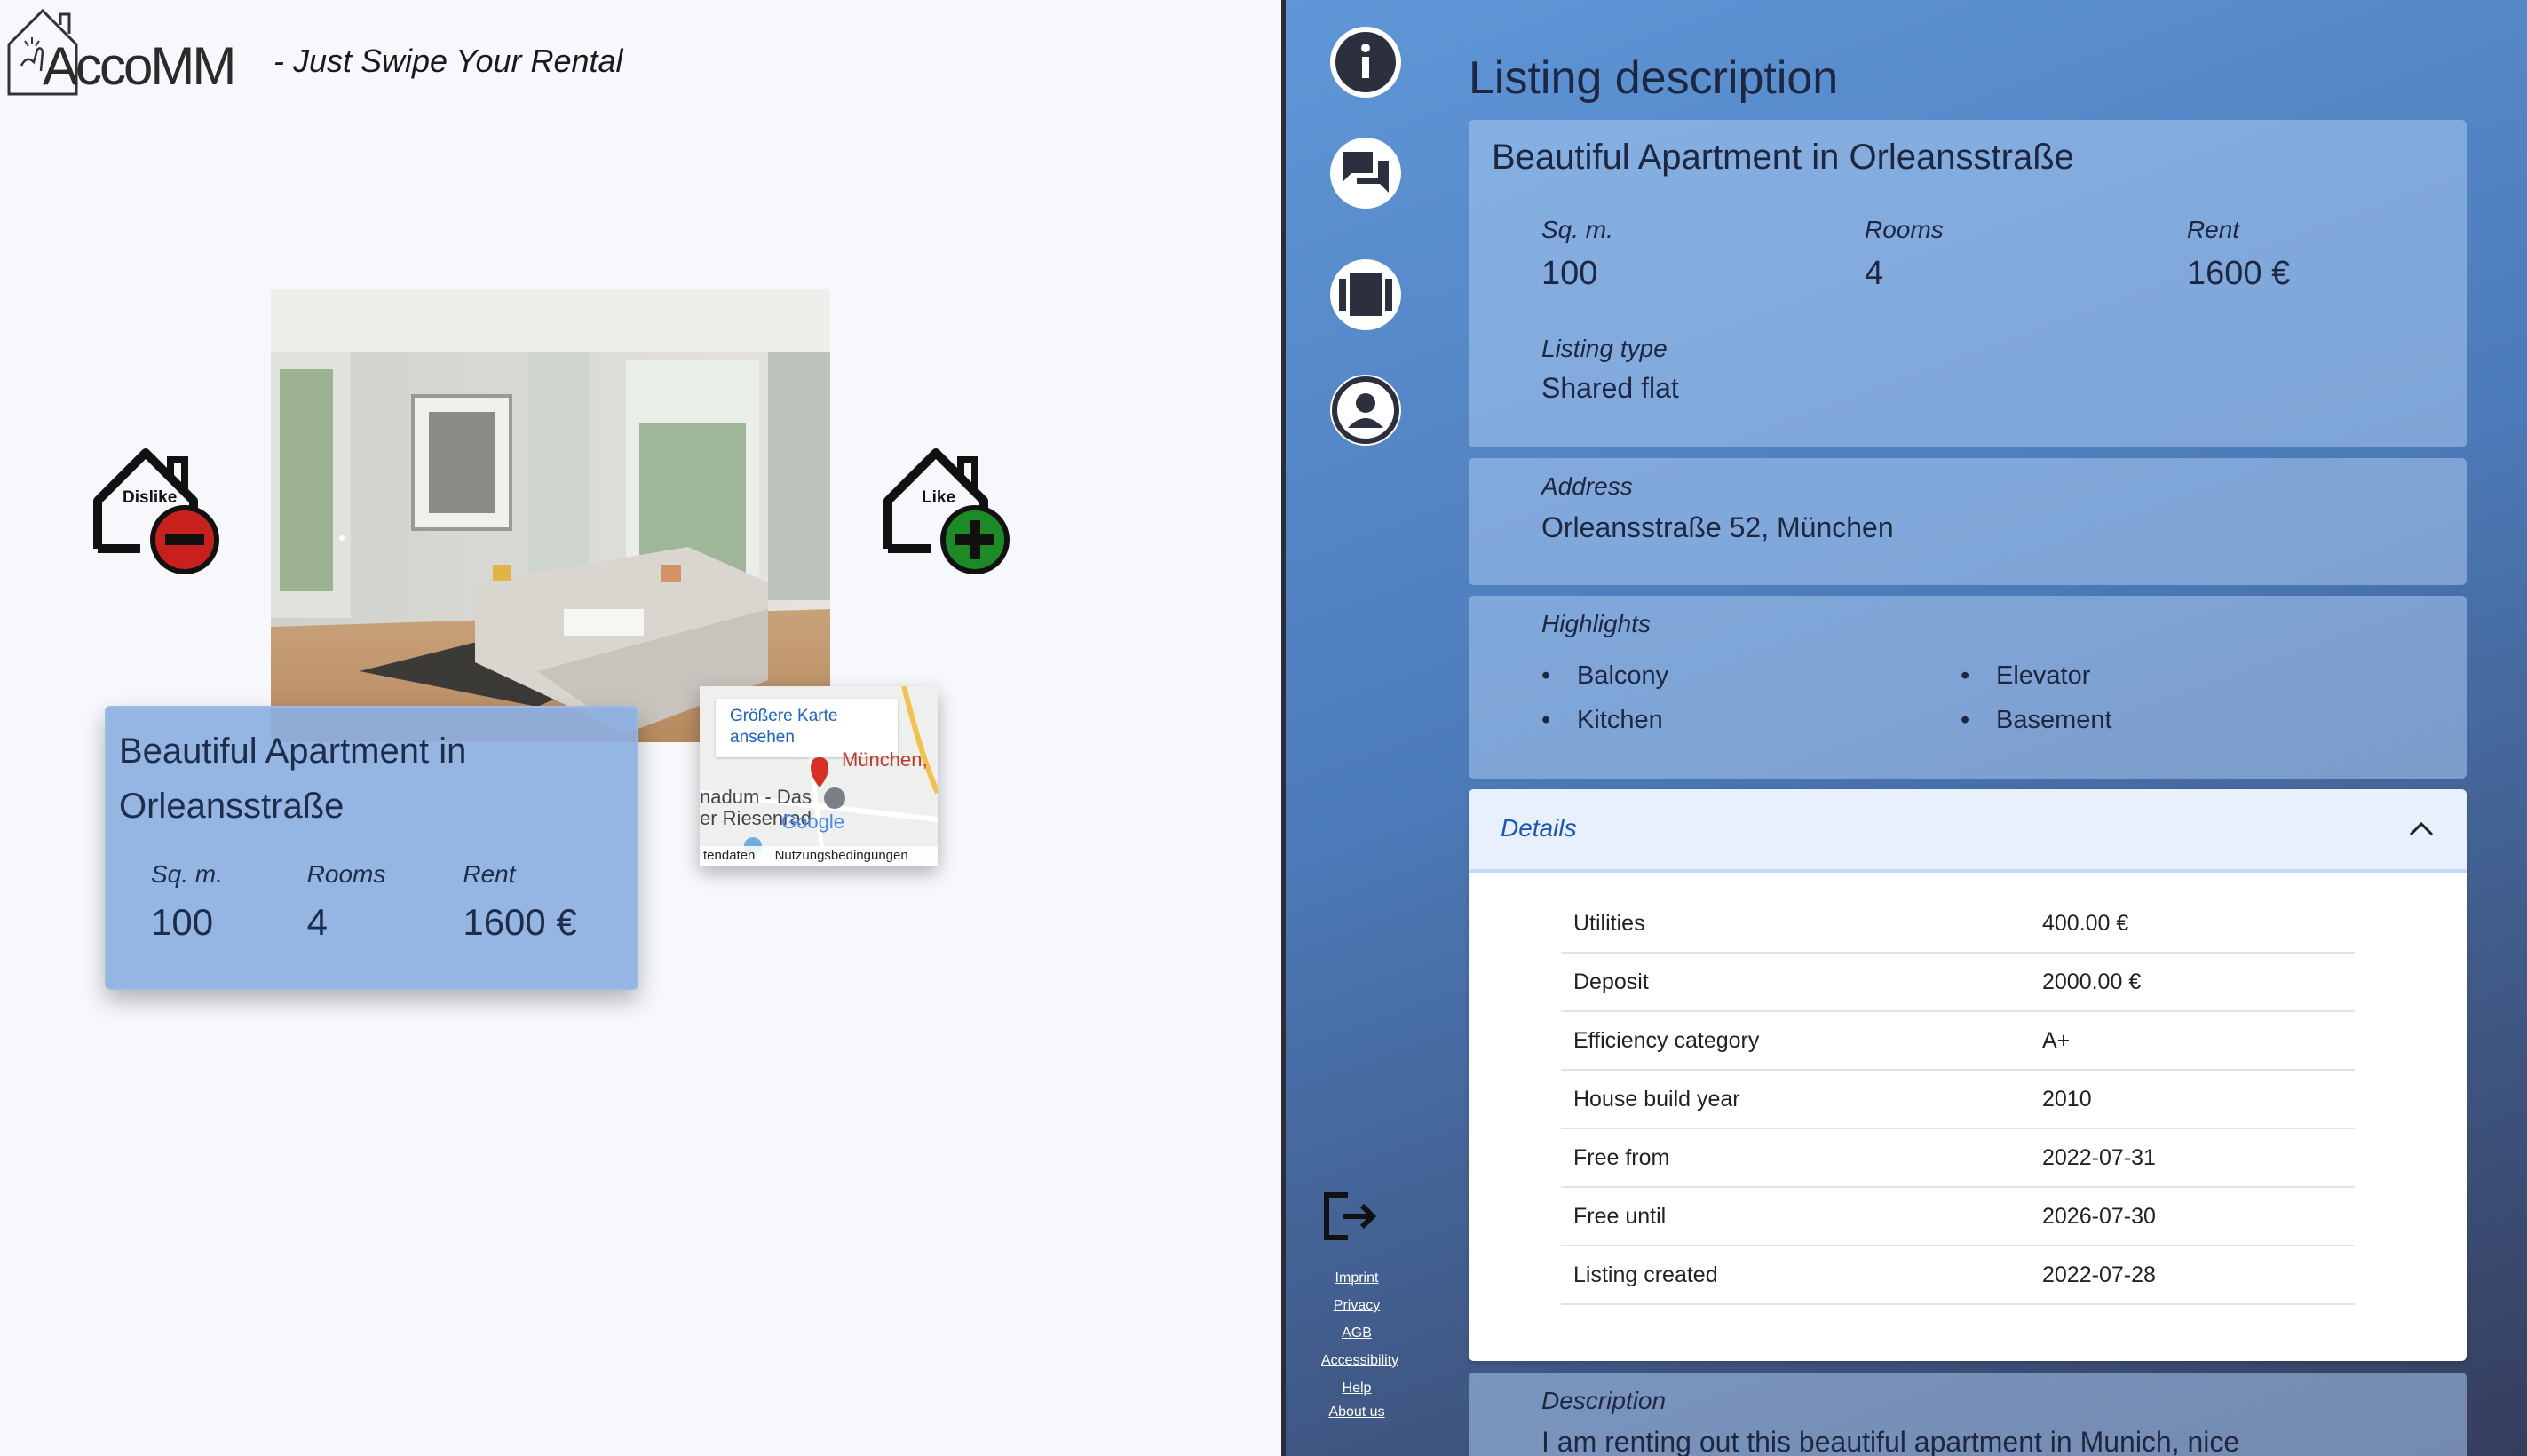 This screenshot has width=2527, height=1456. Describe the element at coordinates (939, 497) in the screenshot. I see `like-label: Like` at that location.